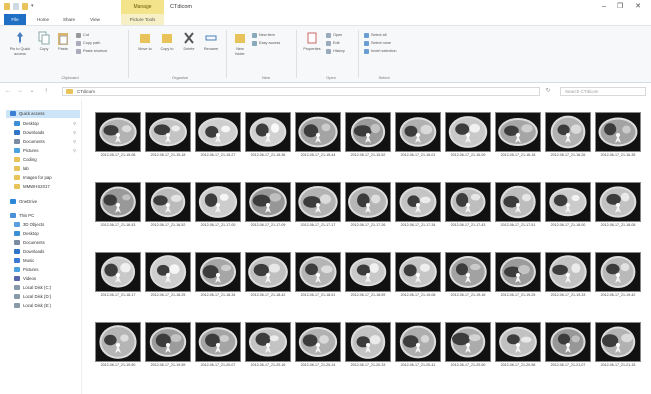  Describe the element at coordinates (618, 274) in the screenshot. I see `file-thumbnail: 2012-06-17_21-19-42` at that location.